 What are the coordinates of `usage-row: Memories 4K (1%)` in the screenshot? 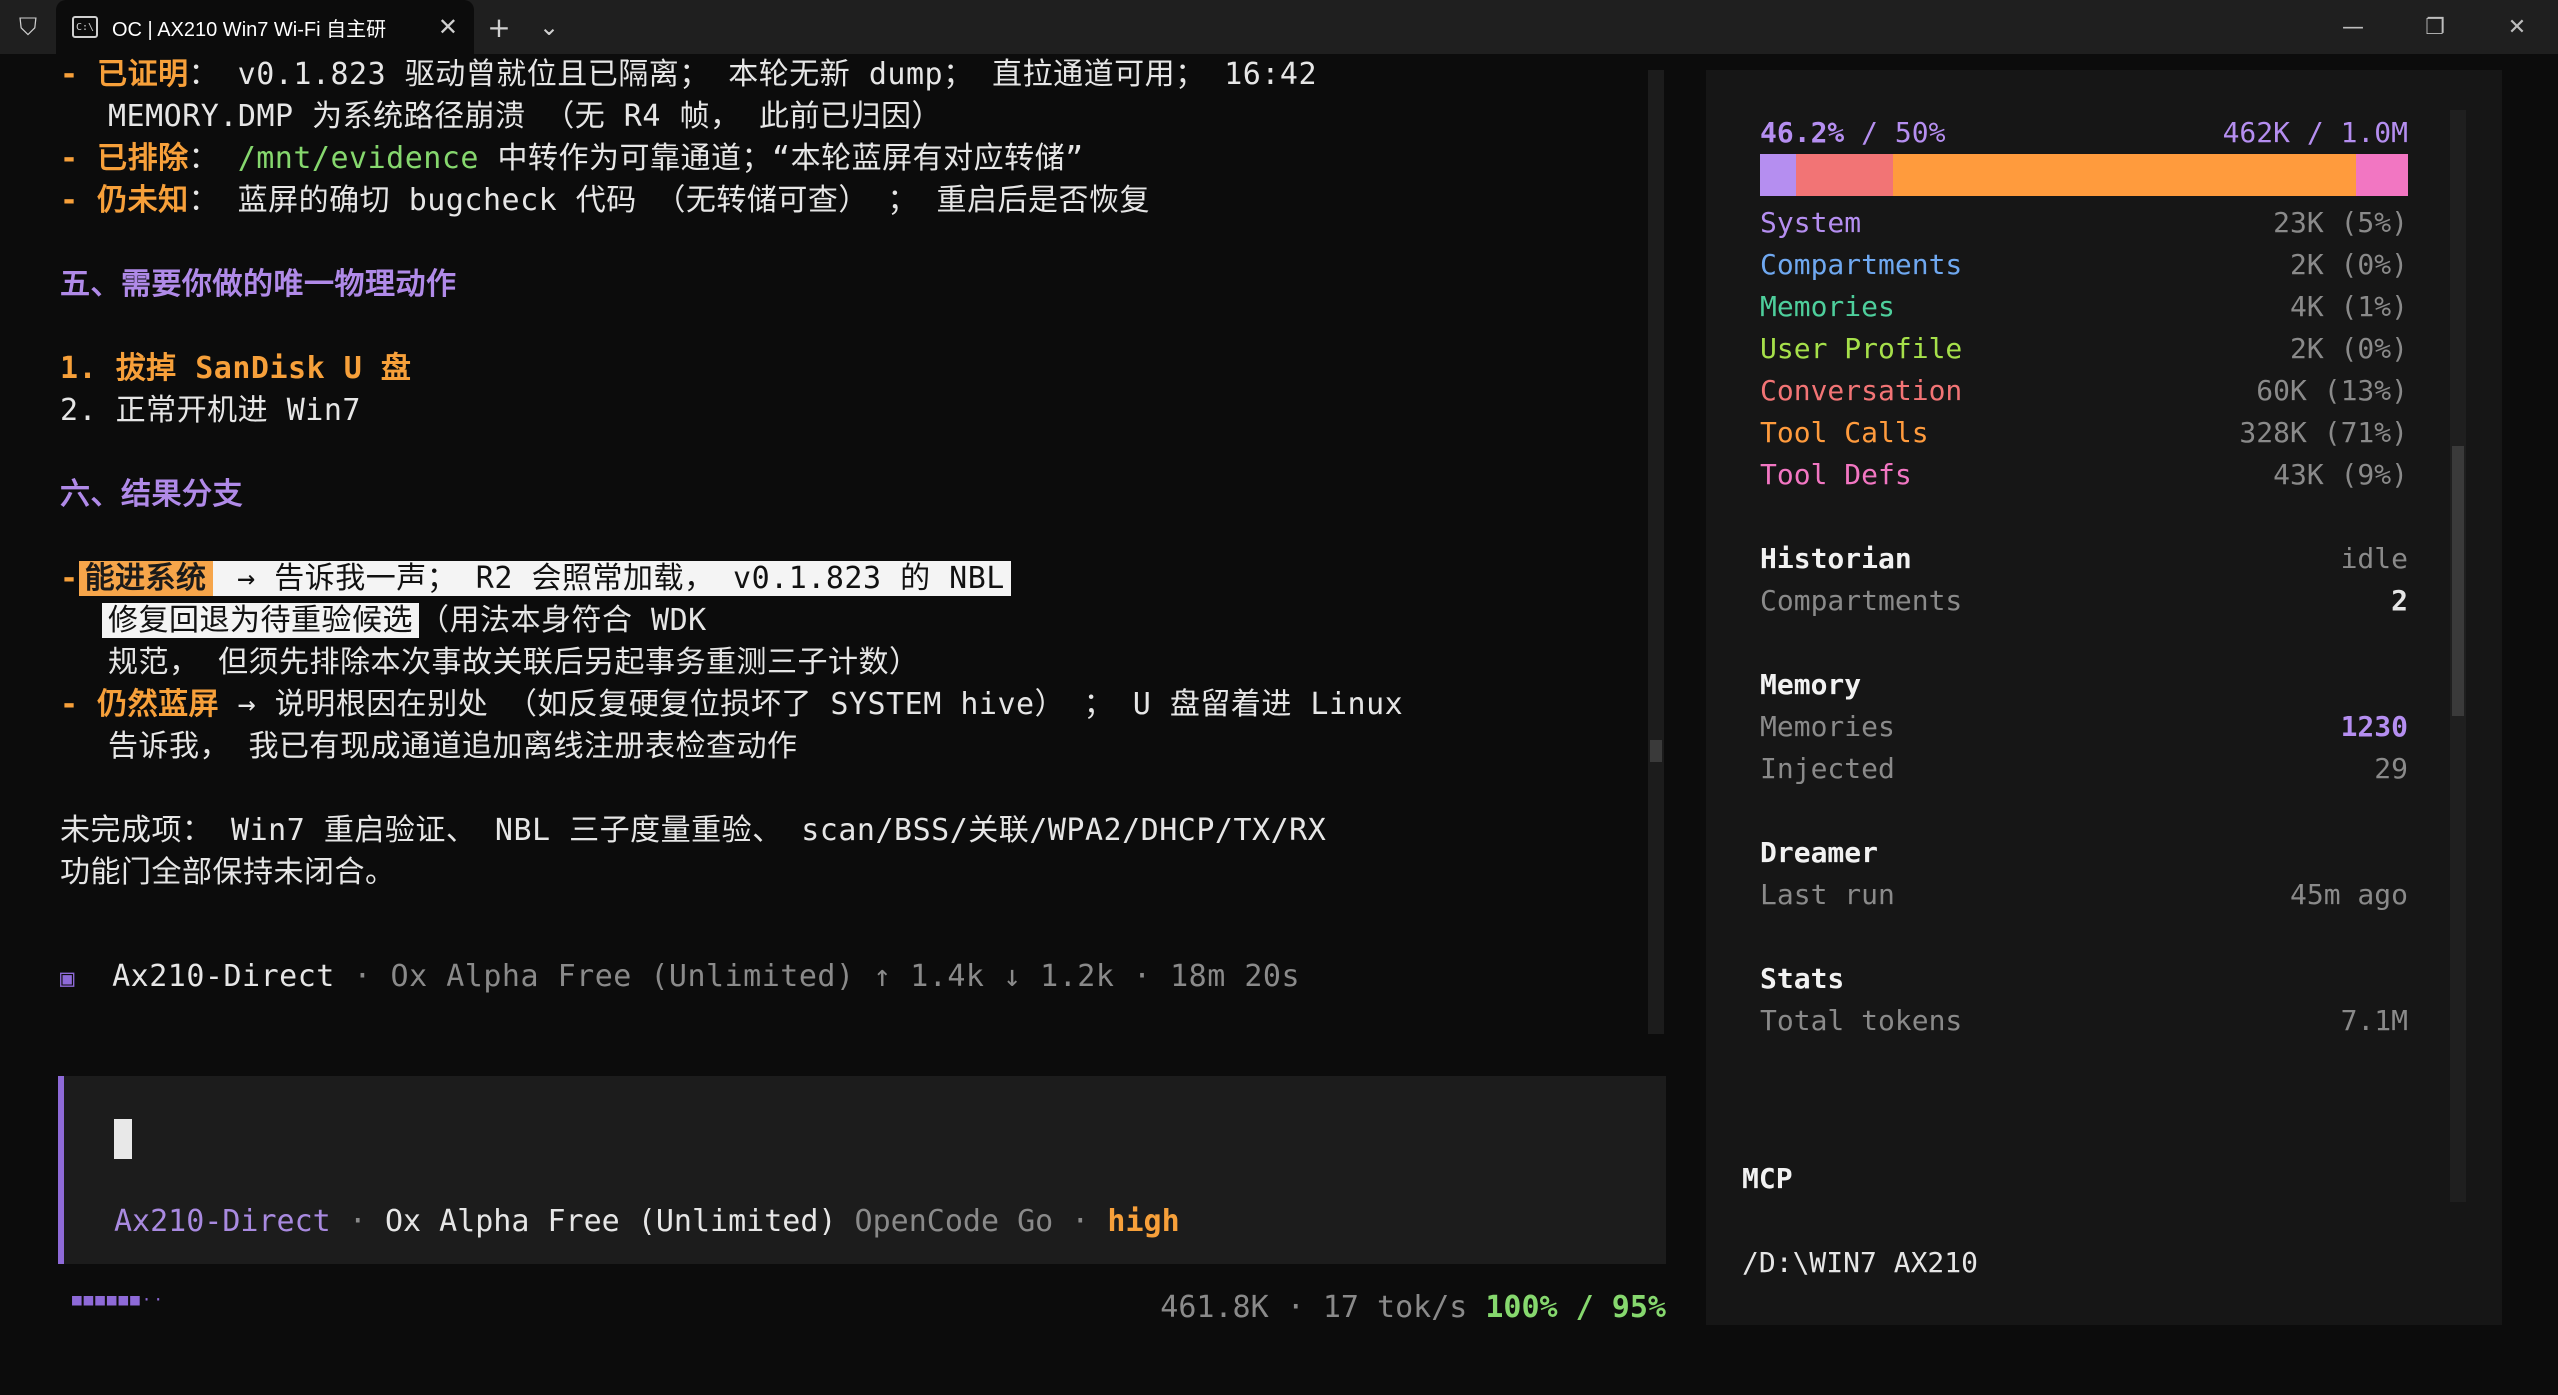 It's located at (2084, 307).